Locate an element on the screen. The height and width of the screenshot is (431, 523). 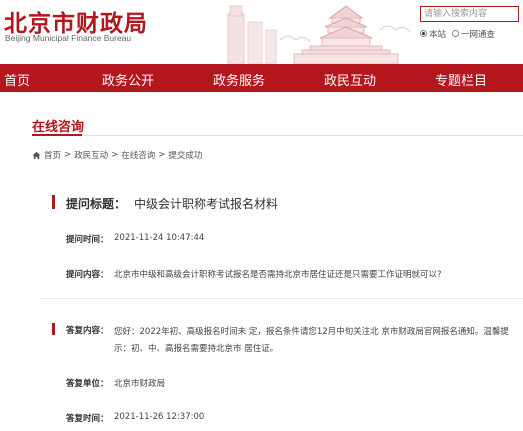
search-scope-options: 本站 一网通查 is located at coordinates (457, 34).